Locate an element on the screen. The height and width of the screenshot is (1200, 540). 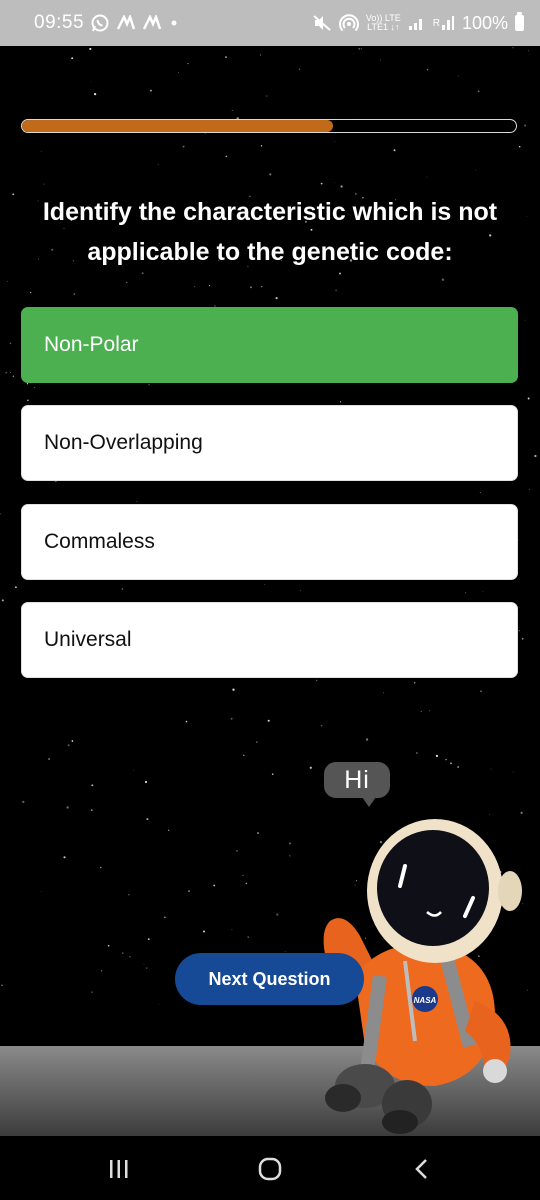
option-non-overlapping: Non-Overlapping is located at coordinates (269, 443).